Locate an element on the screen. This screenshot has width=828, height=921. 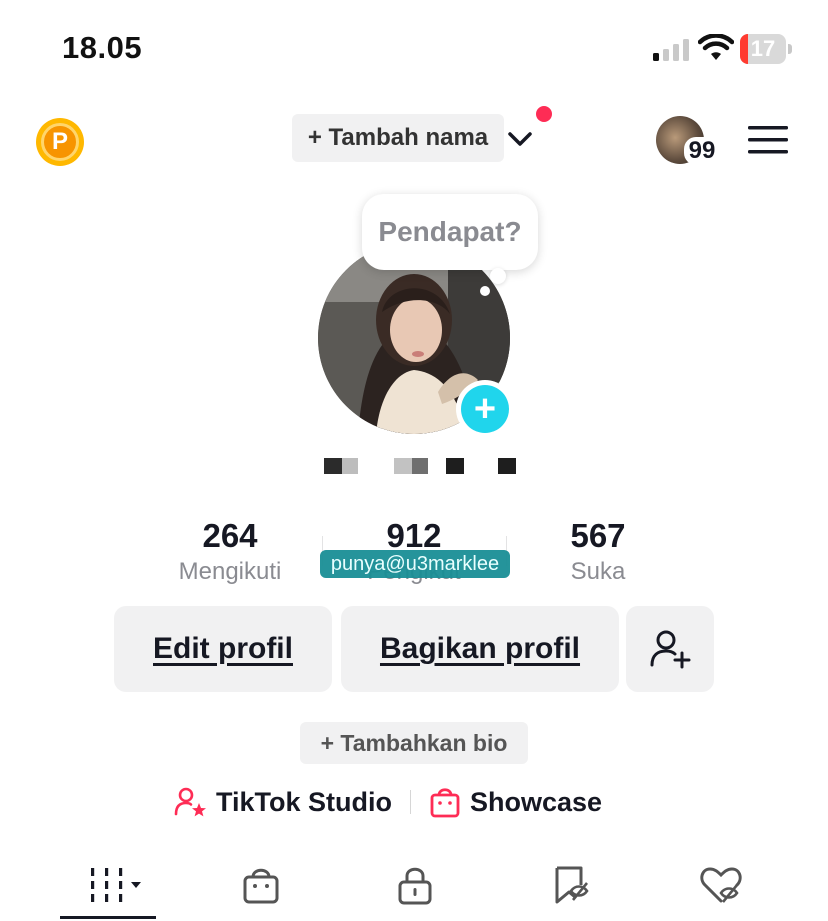
link-divider is located at coordinates (410, 802).